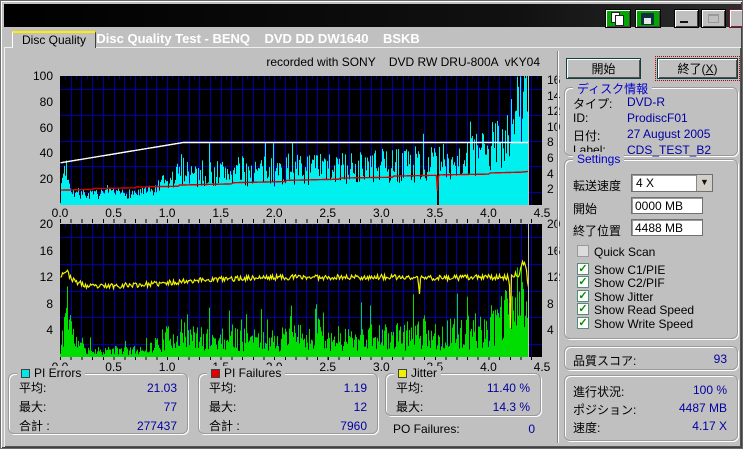  What do you see at coordinates (667, 227) in the screenshot?
I see `end-position-input` at bounding box center [667, 227].